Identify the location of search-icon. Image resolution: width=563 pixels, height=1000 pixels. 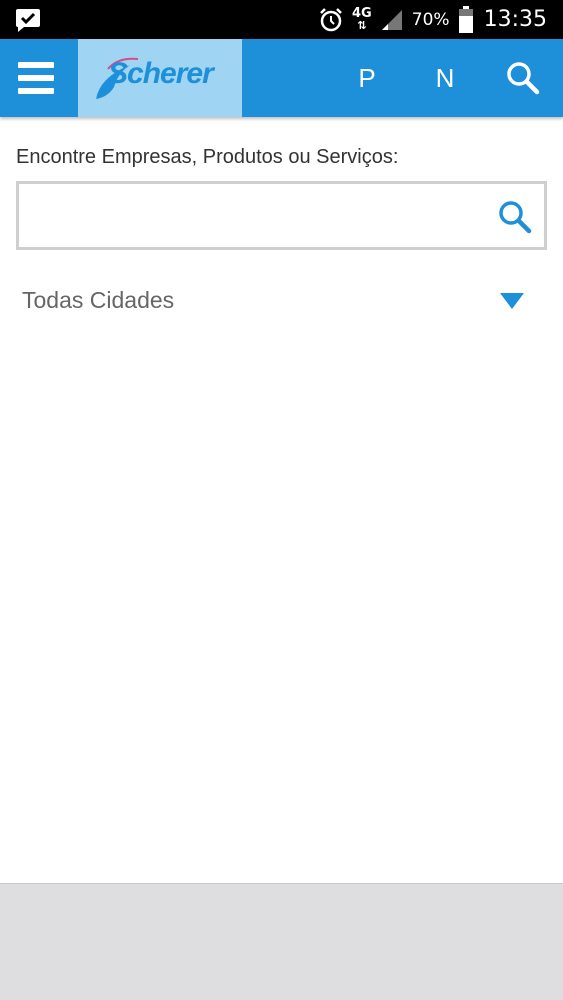
(523, 78).